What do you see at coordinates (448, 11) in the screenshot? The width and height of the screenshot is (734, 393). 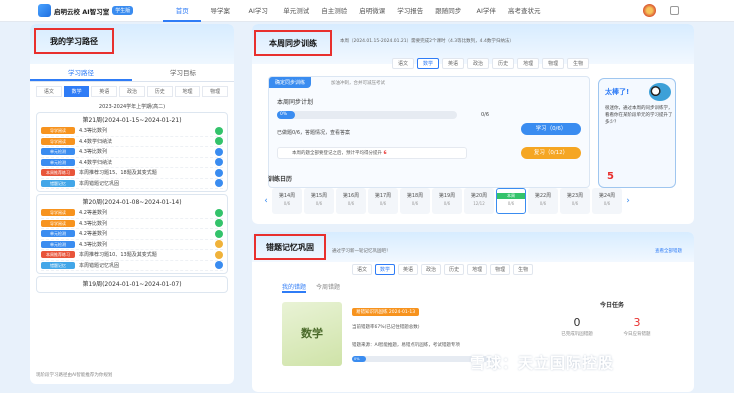 I see `nav-item: 跟随同步` at bounding box center [448, 11].